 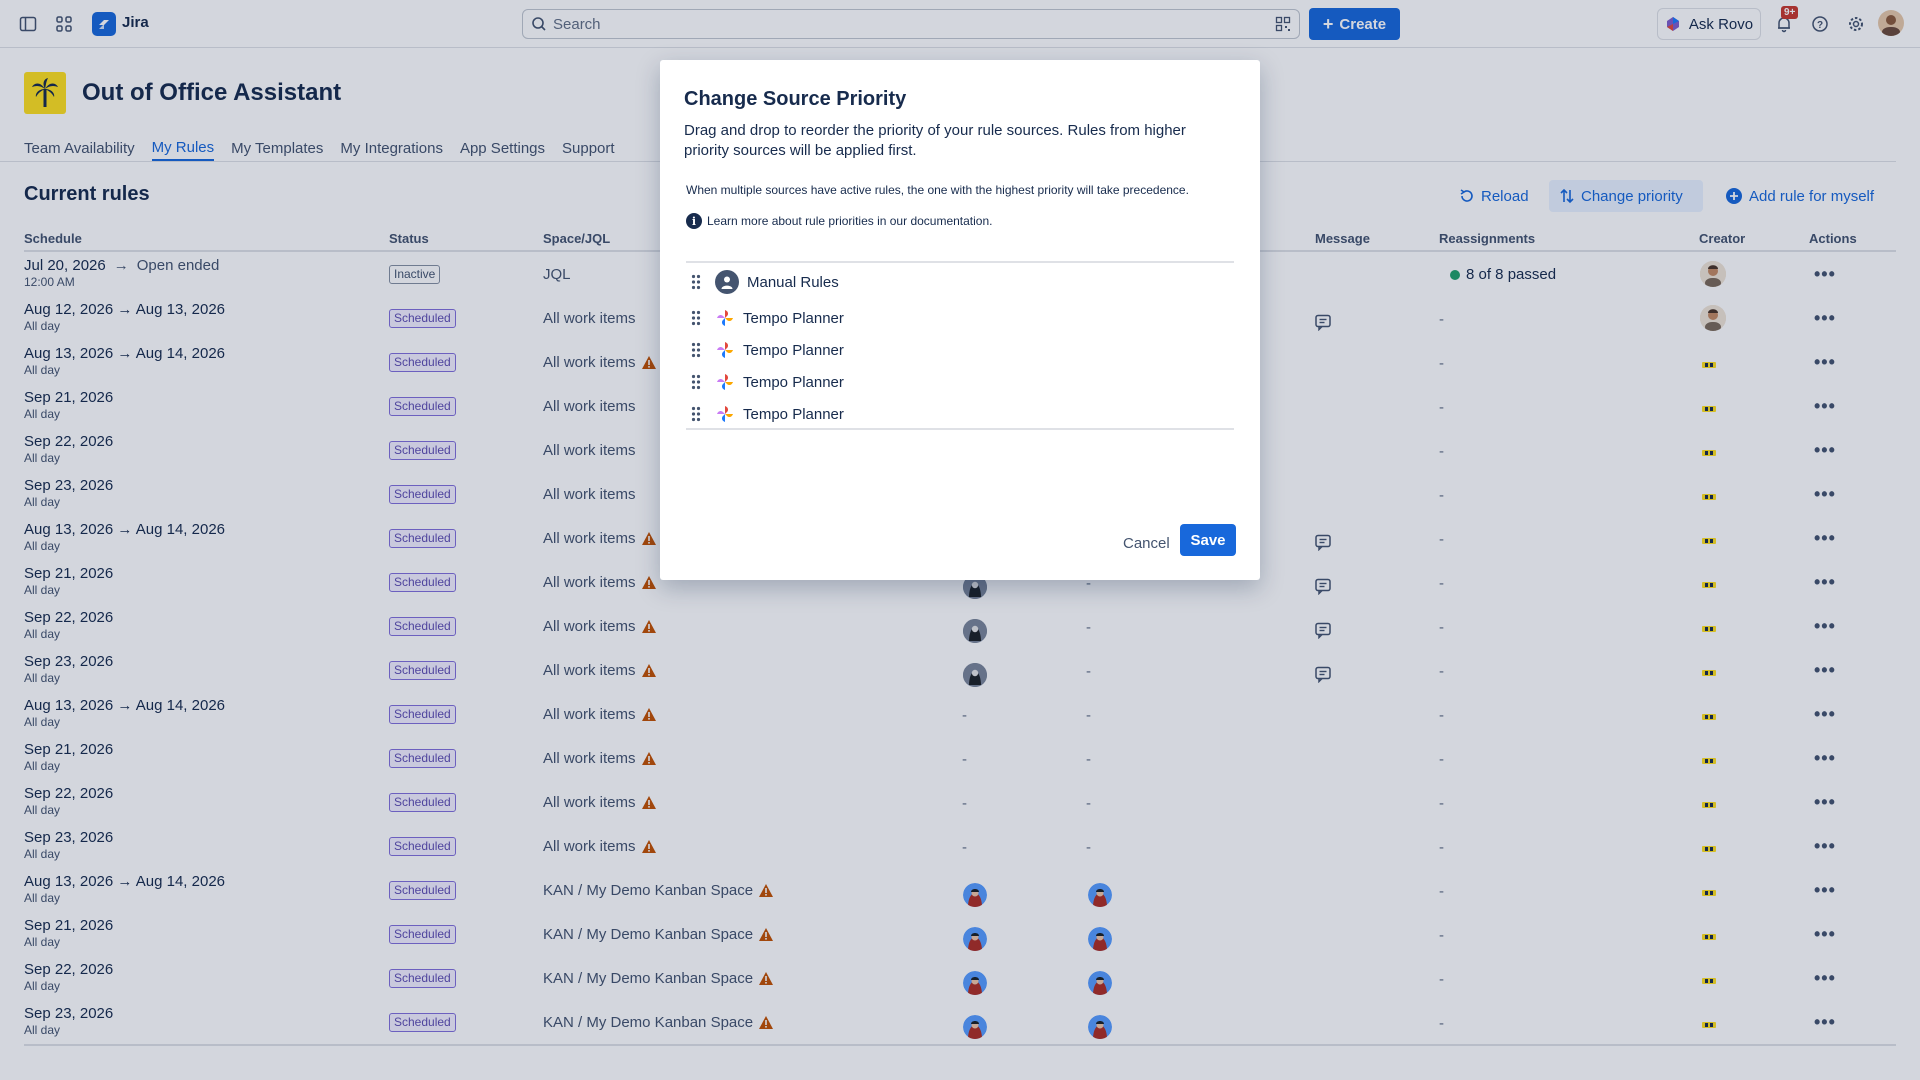 What do you see at coordinates (1146, 543) in the screenshot?
I see `cancel-button: Cancel` at bounding box center [1146, 543].